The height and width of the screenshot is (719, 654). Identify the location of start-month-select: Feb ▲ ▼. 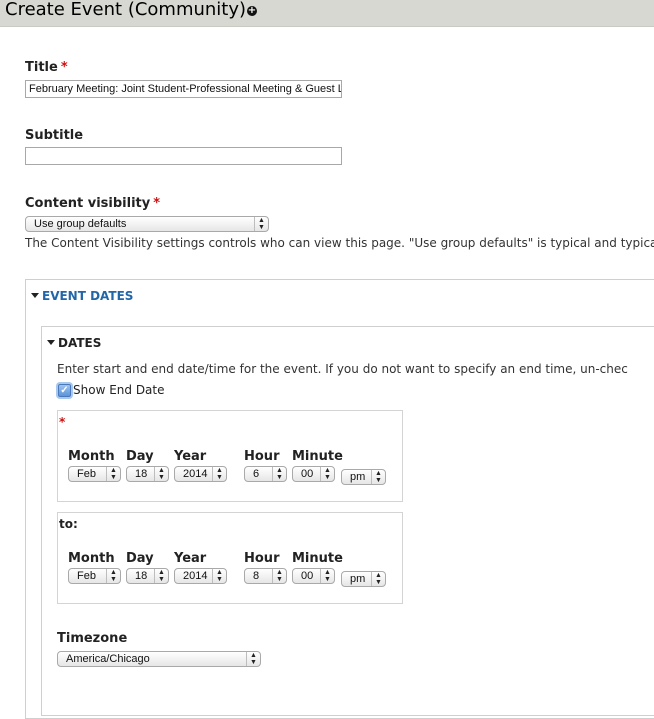
(94, 474).